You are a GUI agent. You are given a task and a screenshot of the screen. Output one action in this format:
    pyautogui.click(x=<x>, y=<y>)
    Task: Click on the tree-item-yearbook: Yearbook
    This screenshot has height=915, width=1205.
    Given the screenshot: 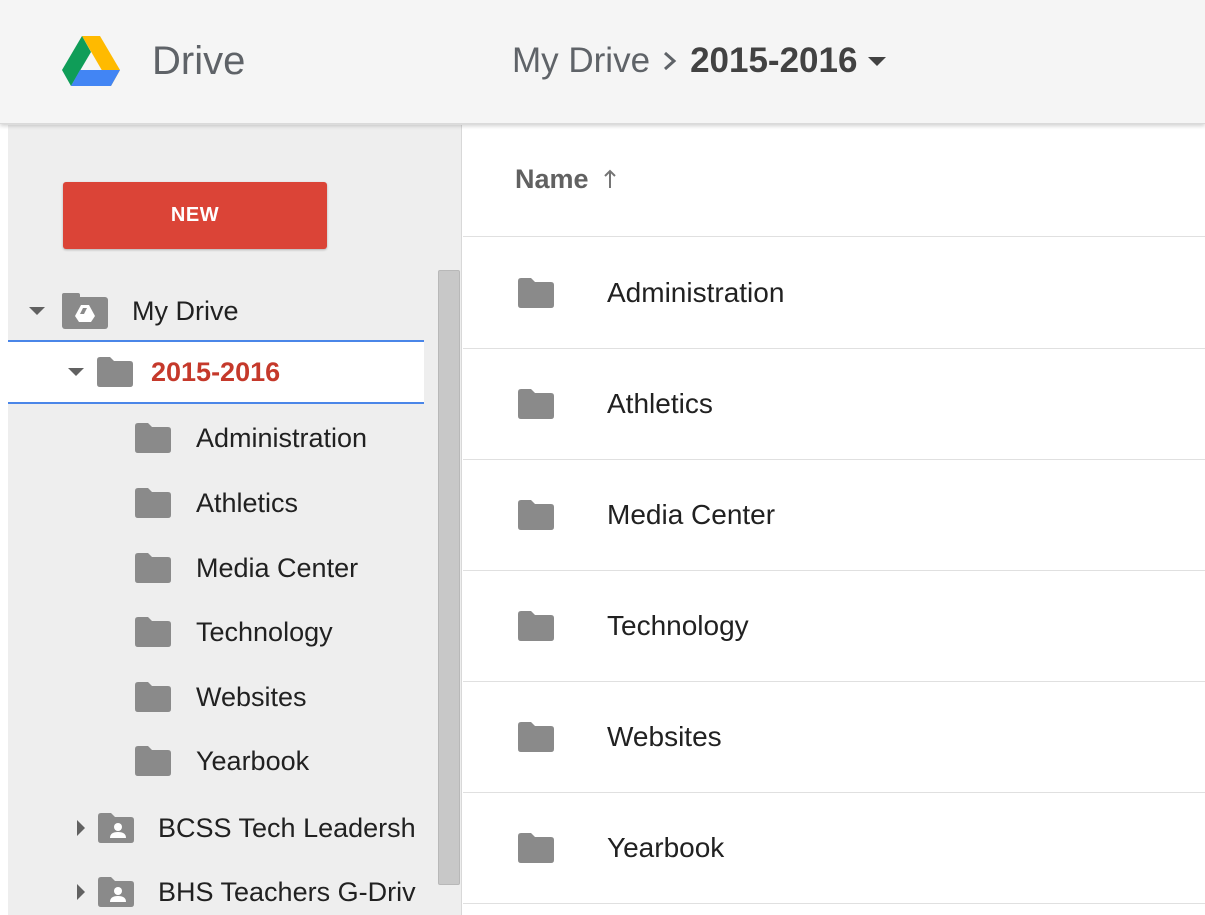 What is the action you would take?
    pyautogui.click(x=222, y=761)
    